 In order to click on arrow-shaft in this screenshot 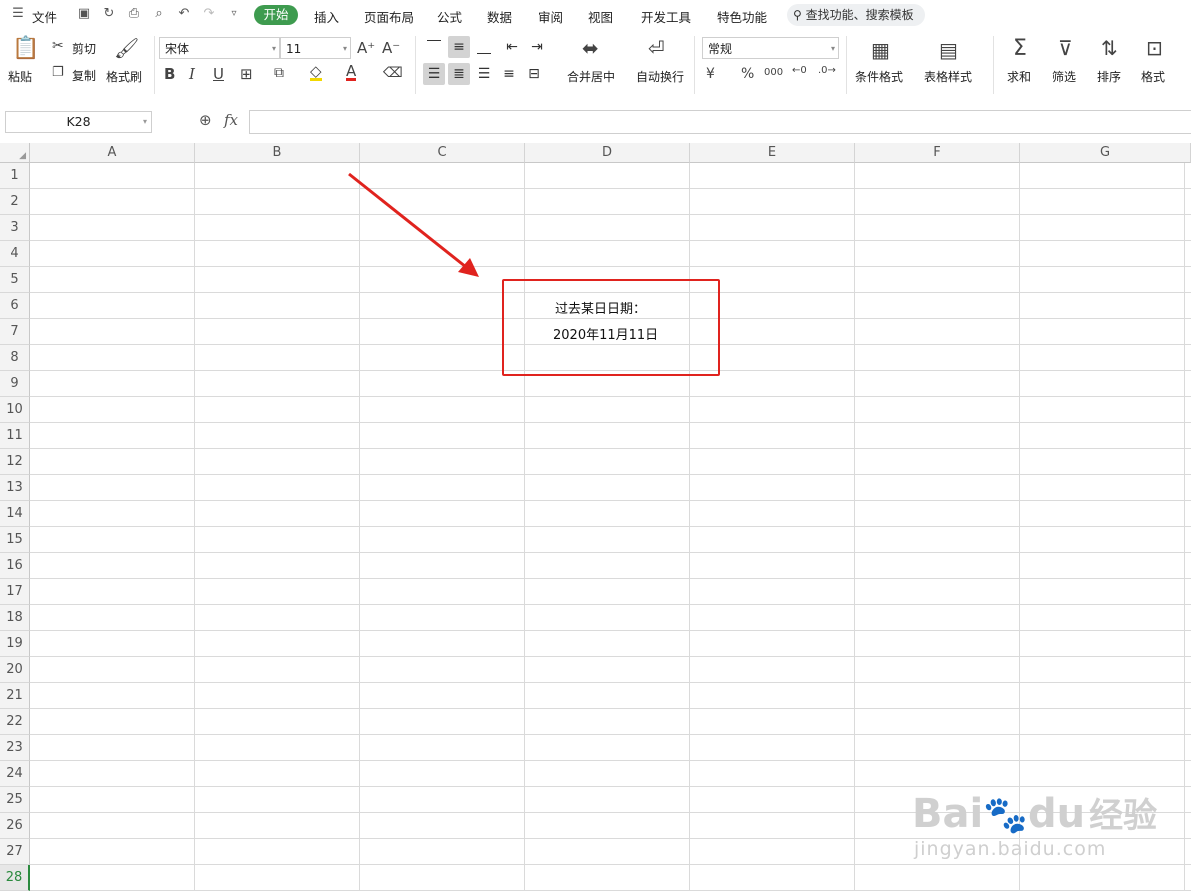, I will do `click(407, 220)`.